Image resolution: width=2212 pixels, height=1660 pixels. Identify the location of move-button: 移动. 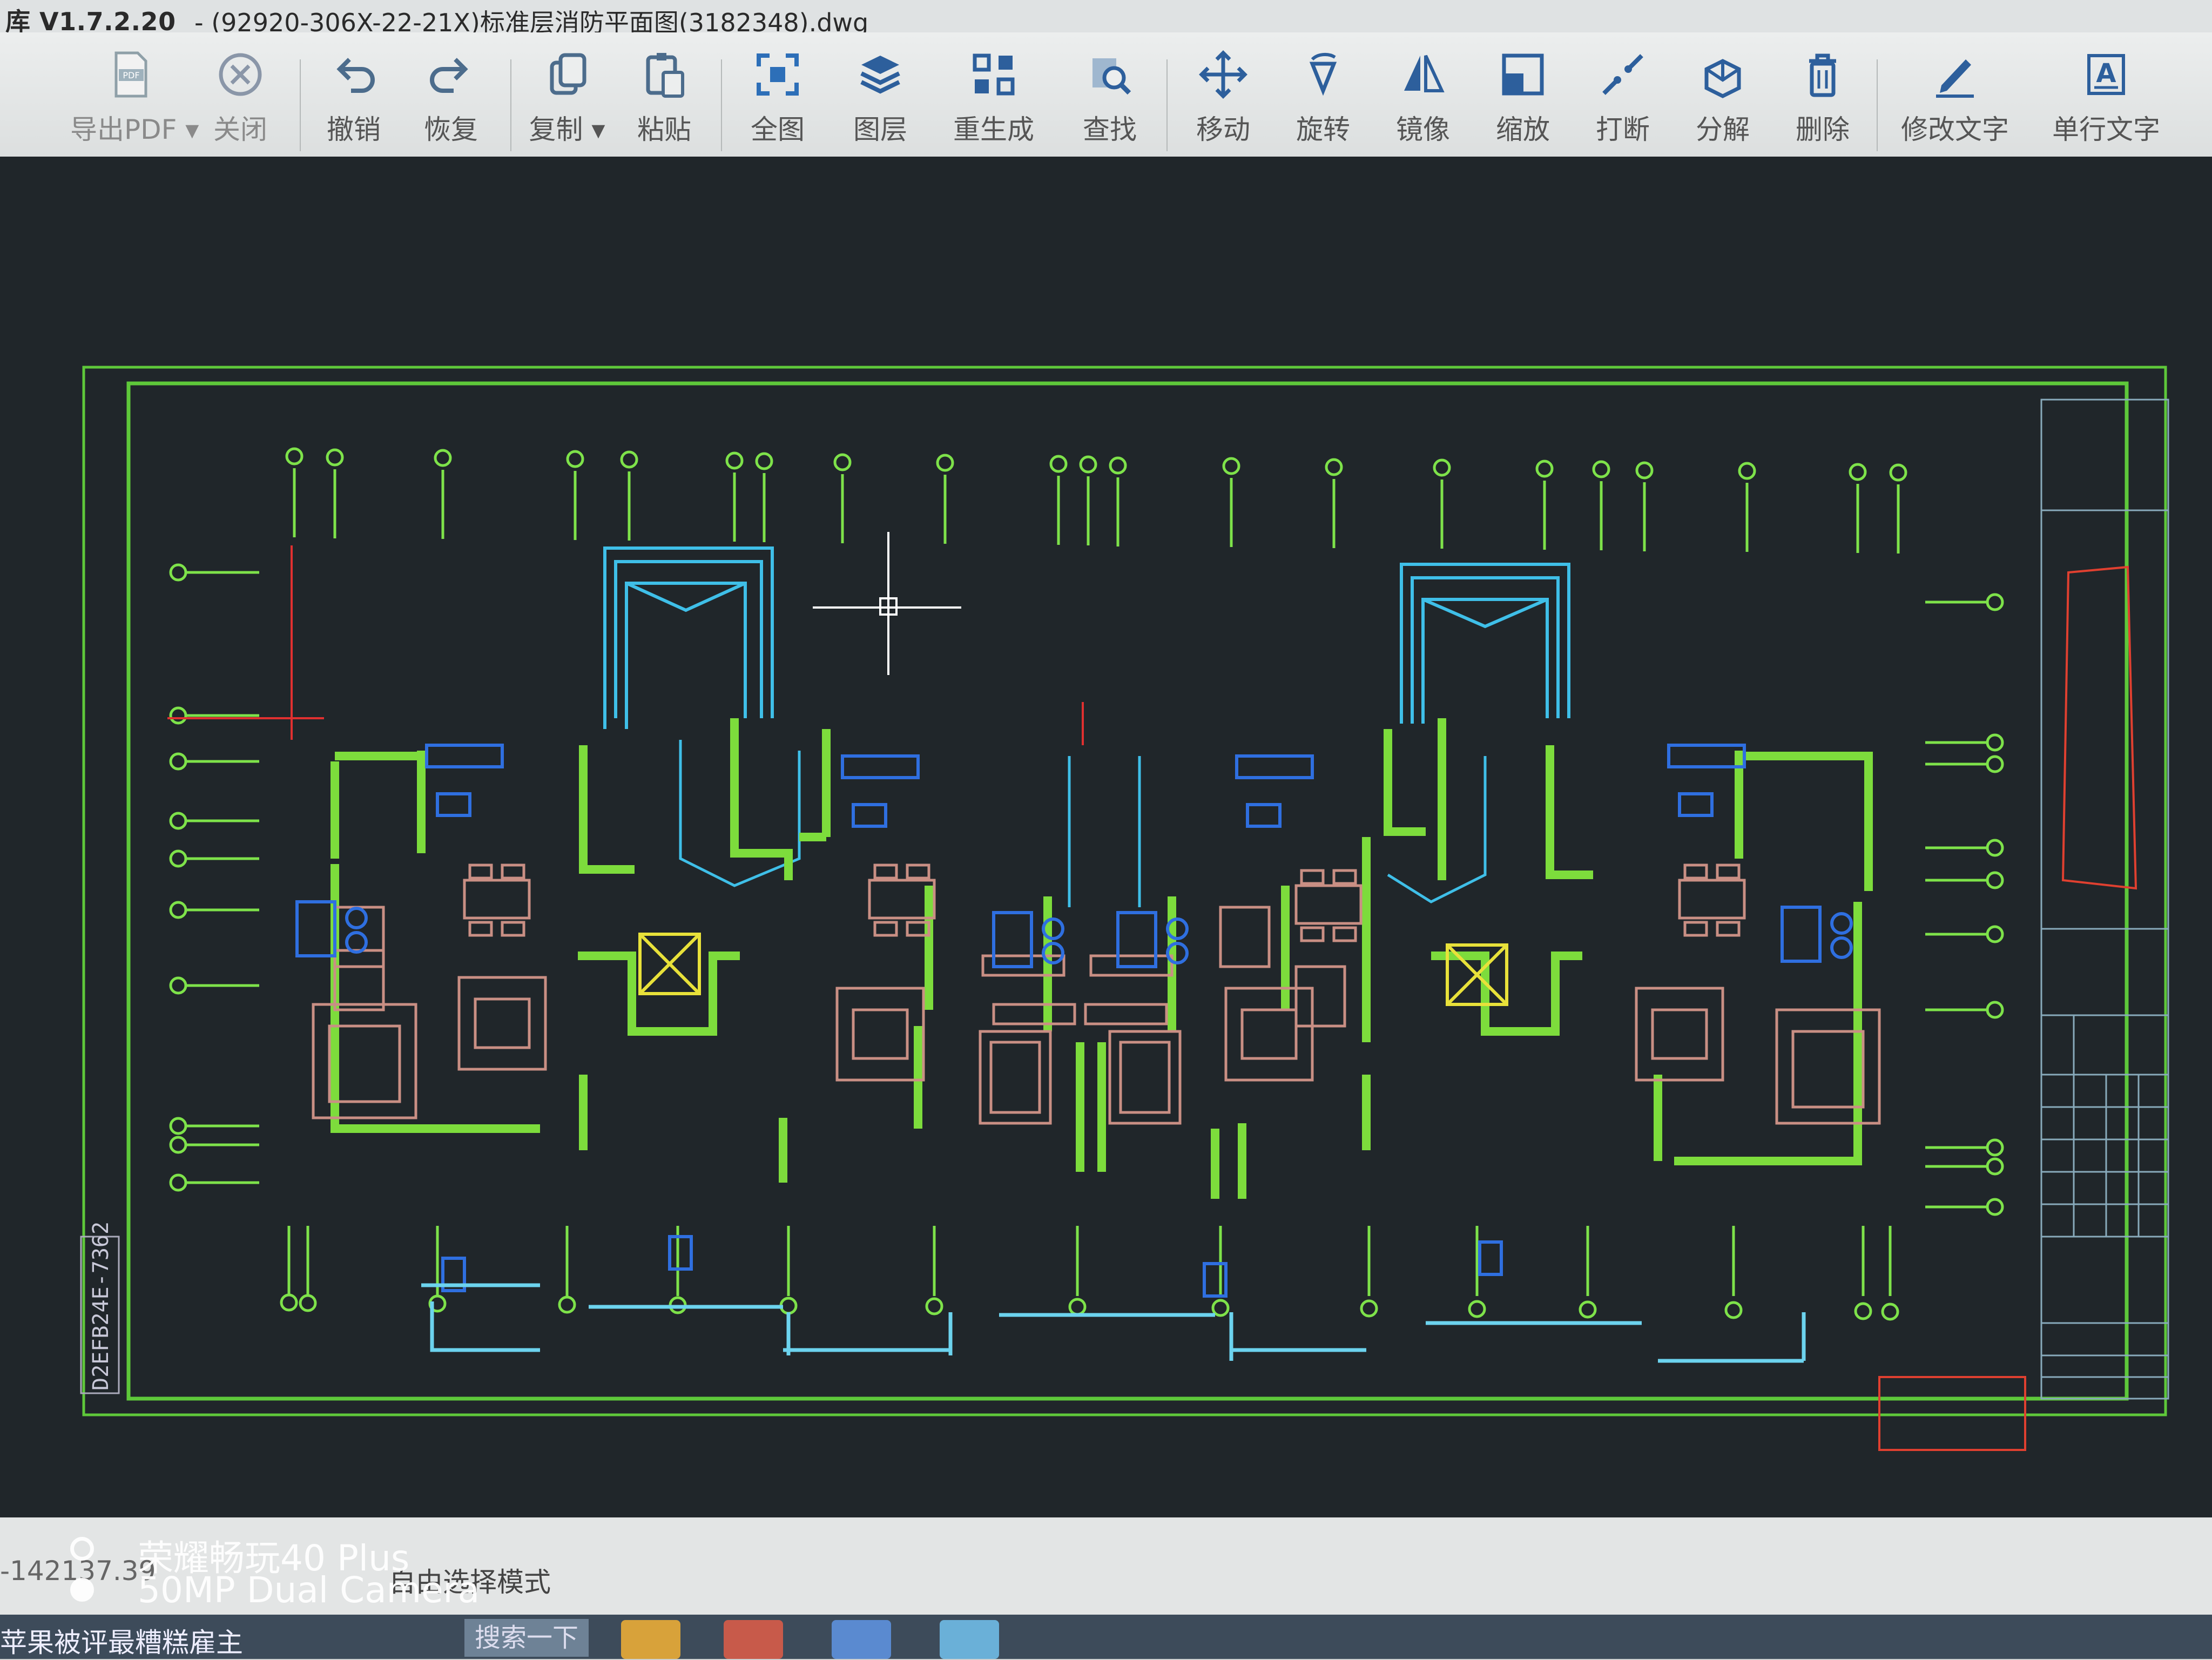
(1223, 96).